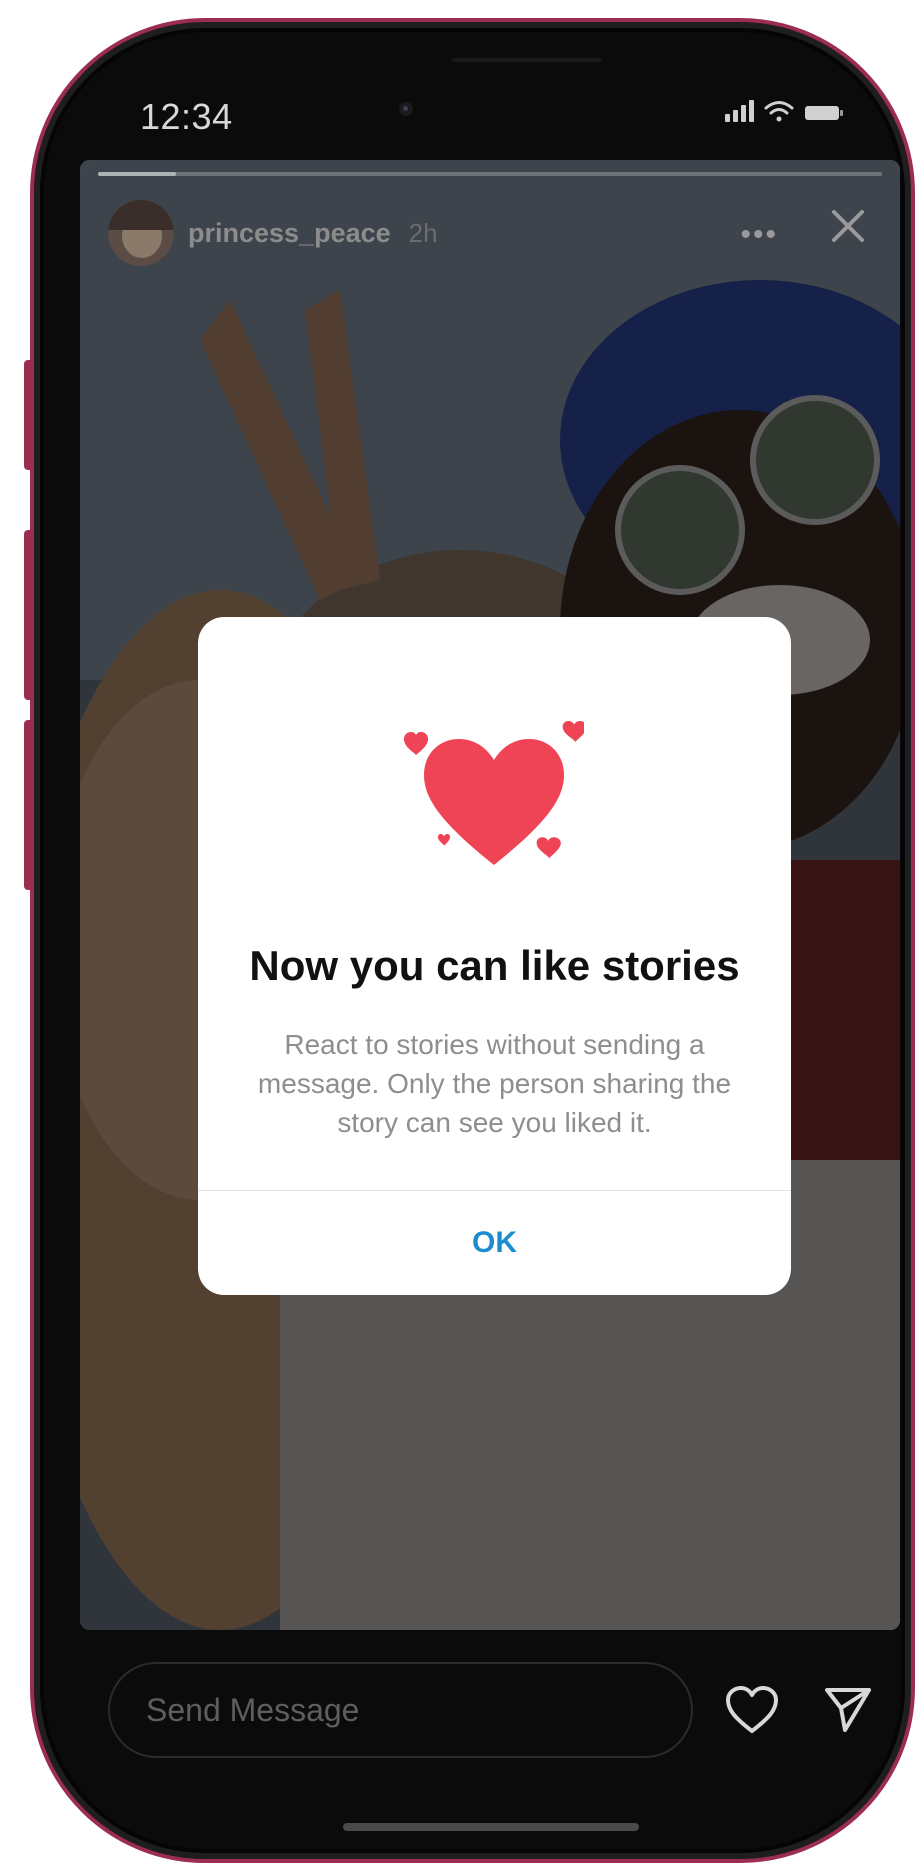  Describe the element at coordinates (527, 60) in the screenshot. I see `speaker-grille` at that location.